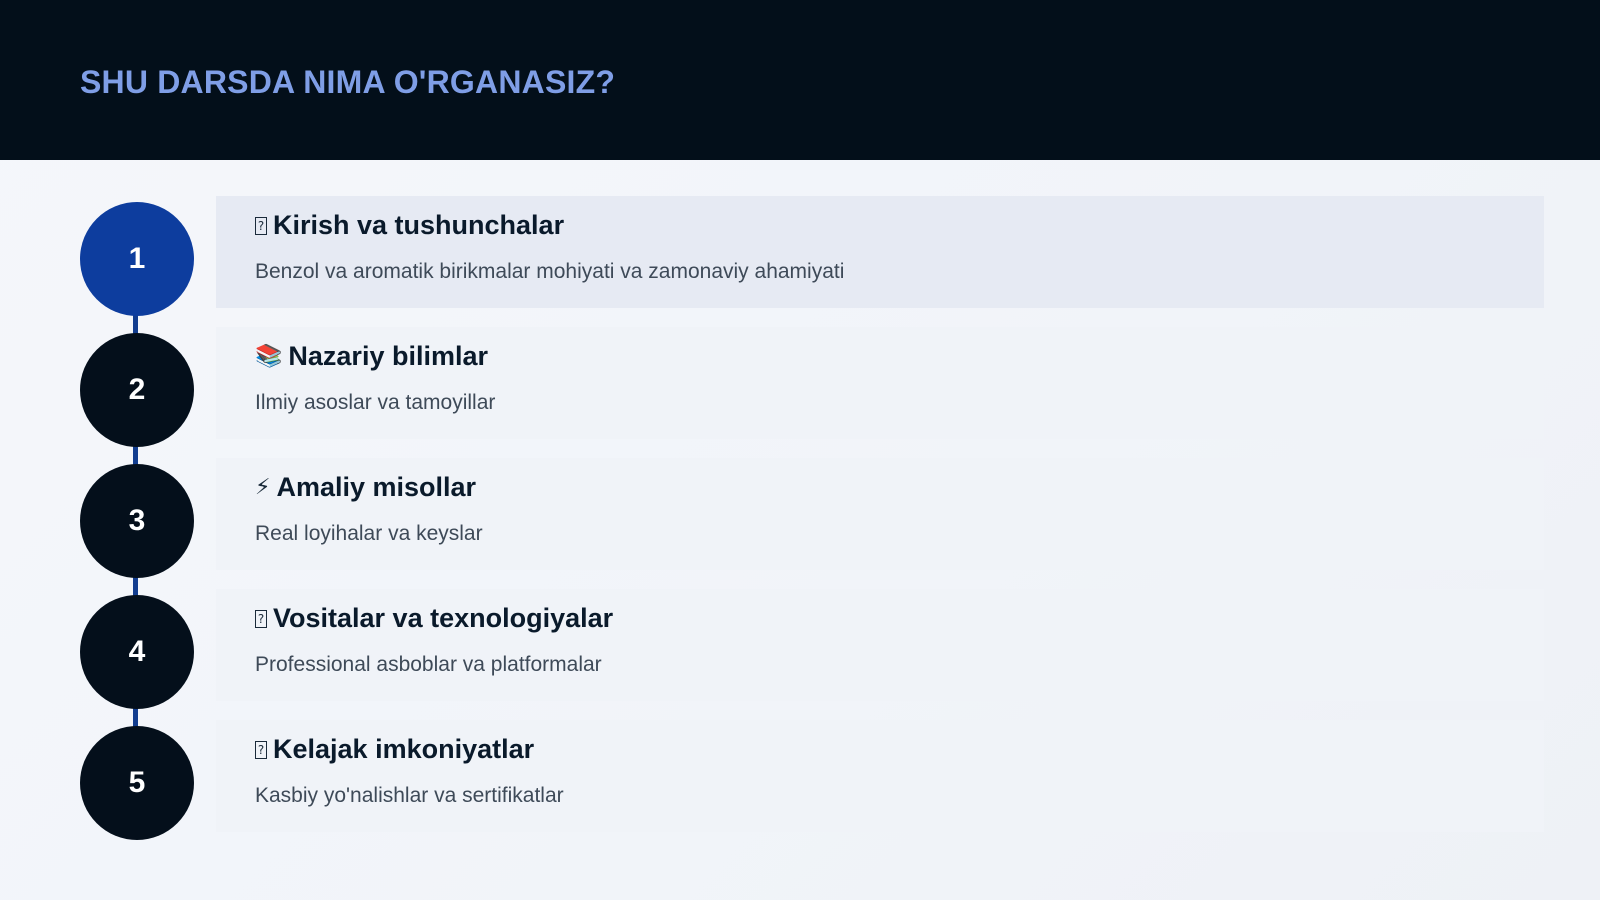 The width and height of the screenshot is (1600, 900). What do you see at coordinates (137, 652) in the screenshot?
I see `step-number-badge: 4` at bounding box center [137, 652].